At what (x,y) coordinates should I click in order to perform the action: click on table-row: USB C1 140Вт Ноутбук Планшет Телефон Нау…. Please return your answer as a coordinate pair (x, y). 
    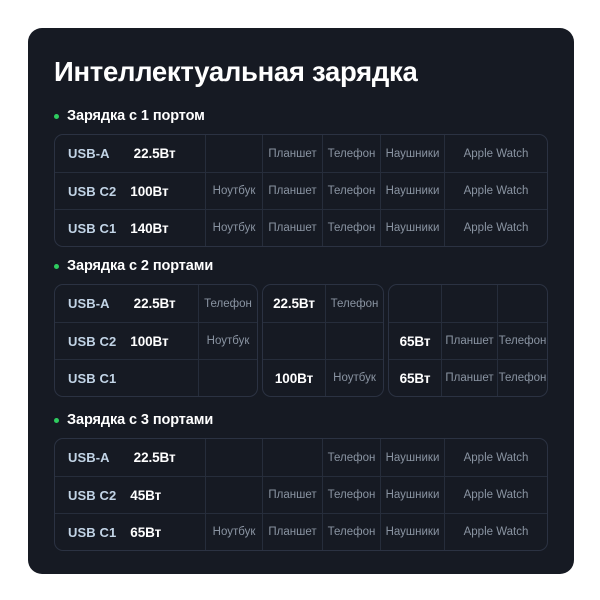
    Looking at the image, I should click on (301, 227).